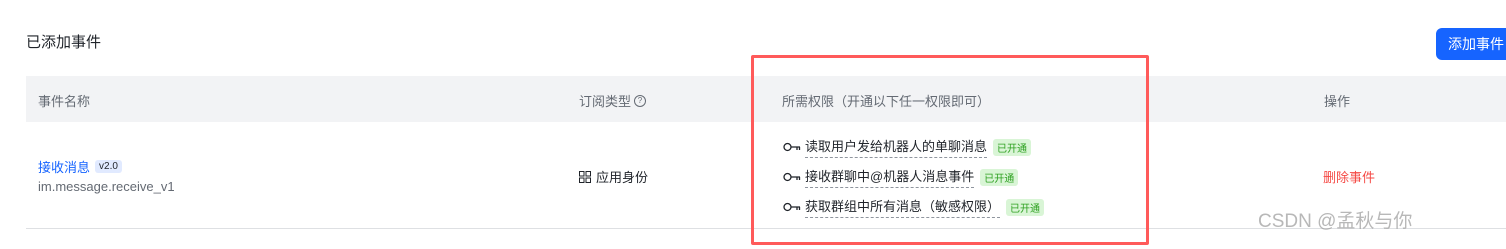 The width and height of the screenshot is (1506, 249). What do you see at coordinates (108, 166) in the screenshot?
I see `version-badge: v2.0` at bounding box center [108, 166].